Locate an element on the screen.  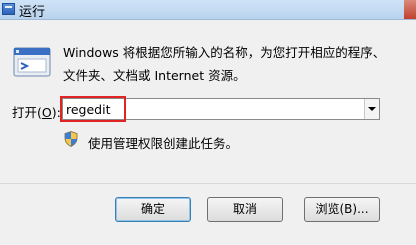
open-label-close: ): is located at coordinates (56, 112).